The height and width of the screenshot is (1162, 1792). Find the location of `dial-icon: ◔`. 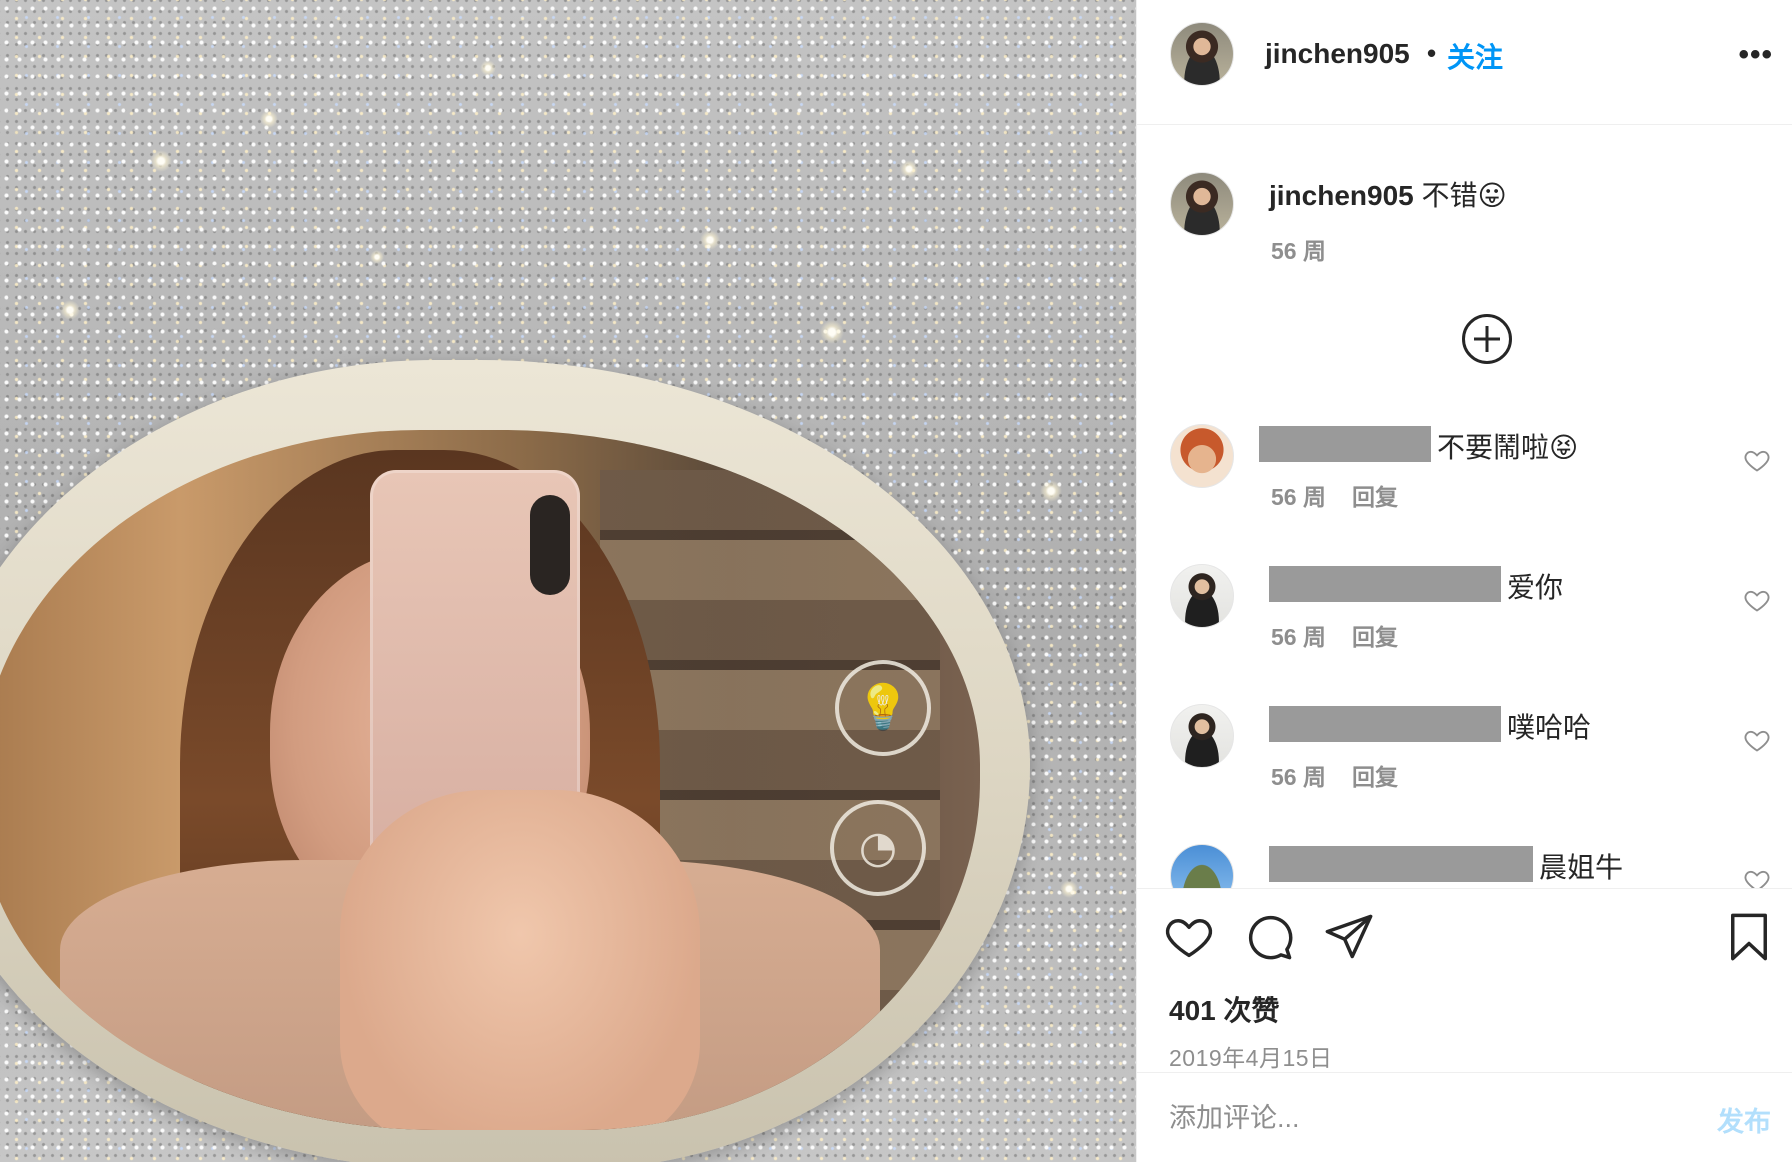

dial-icon: ◔ is located at coordinates (878, 848).